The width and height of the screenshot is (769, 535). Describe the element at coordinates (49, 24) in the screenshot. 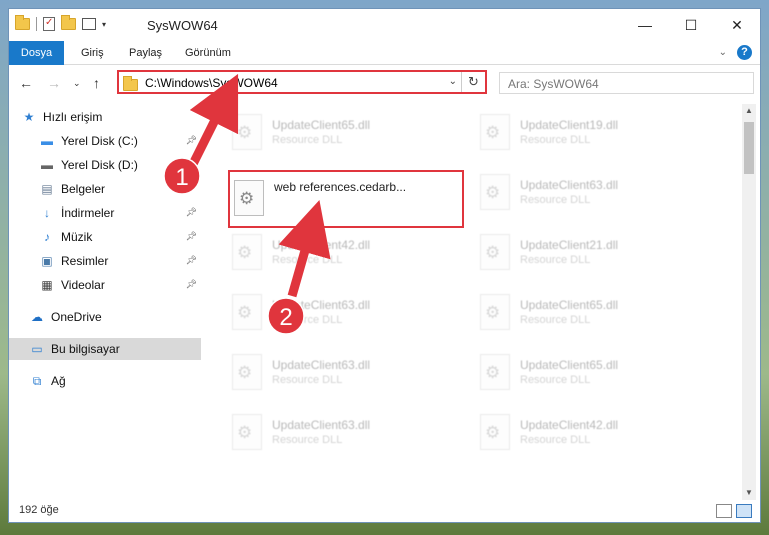

I see `properties-icon` at that location.